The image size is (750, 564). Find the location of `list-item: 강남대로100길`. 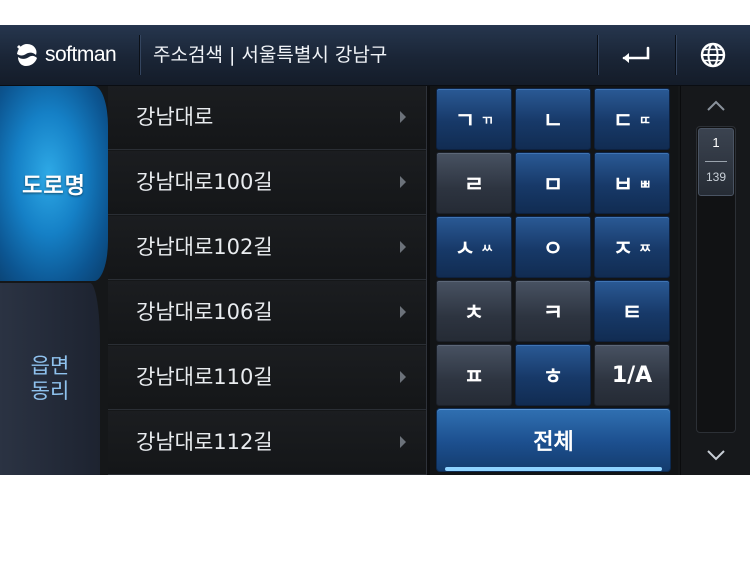

list-item: 강남대로100길 is located at coordinates (267, 183).